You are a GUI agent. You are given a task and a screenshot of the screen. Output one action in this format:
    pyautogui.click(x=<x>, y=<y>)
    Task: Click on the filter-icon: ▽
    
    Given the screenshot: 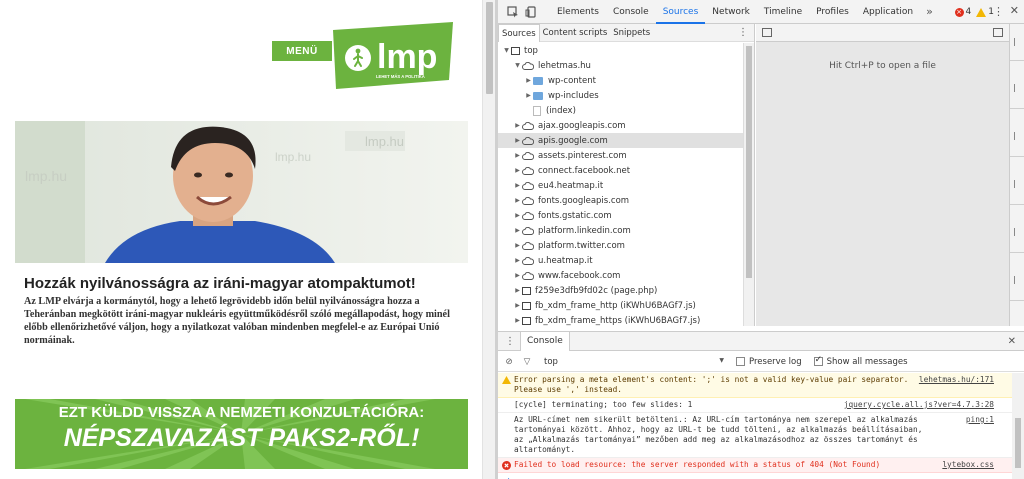 What is the action you would take?
    pyautogui.click(x=527, y=362)
    